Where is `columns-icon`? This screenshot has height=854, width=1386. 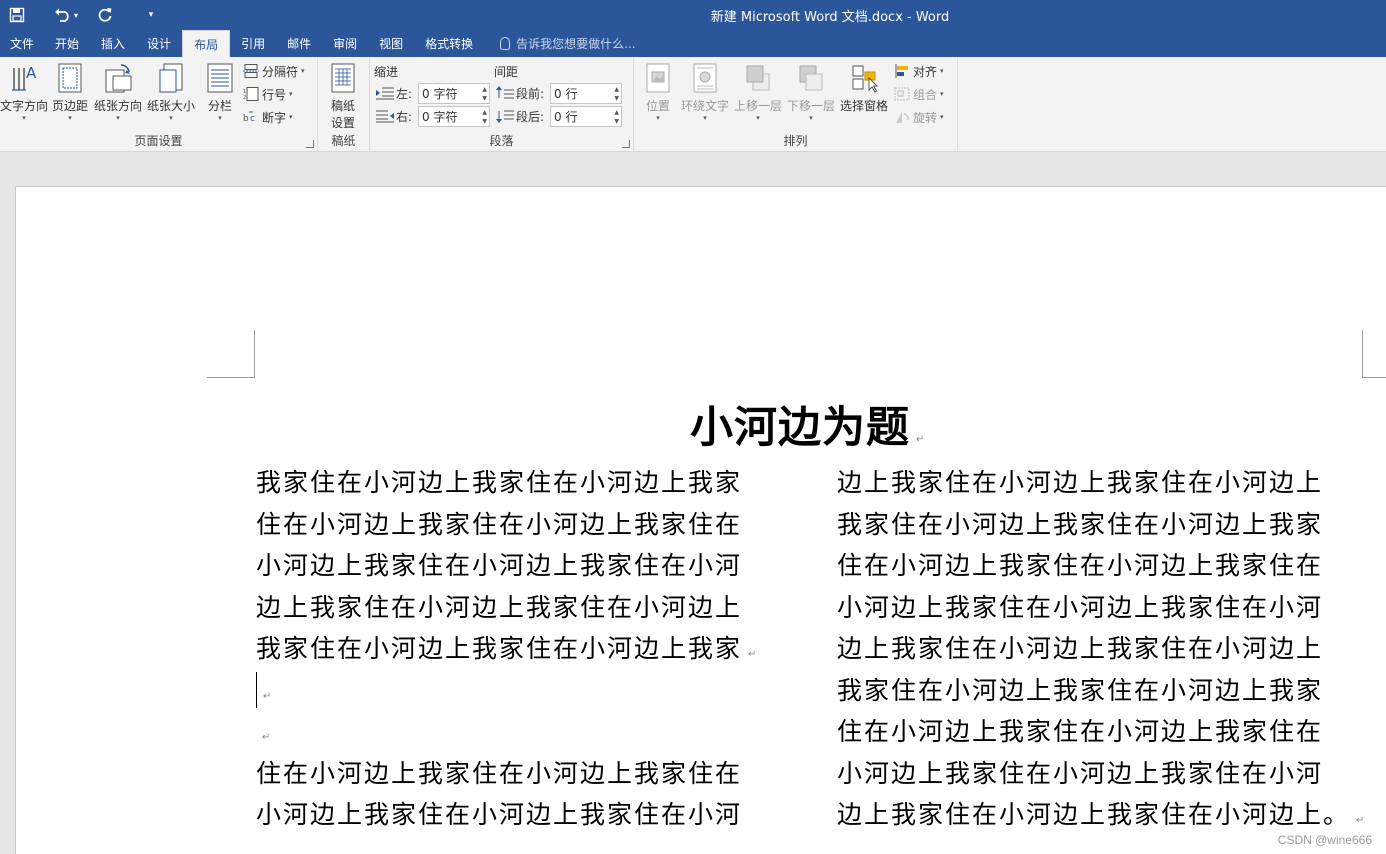 columns-icon is located at coordinates (220, 78).